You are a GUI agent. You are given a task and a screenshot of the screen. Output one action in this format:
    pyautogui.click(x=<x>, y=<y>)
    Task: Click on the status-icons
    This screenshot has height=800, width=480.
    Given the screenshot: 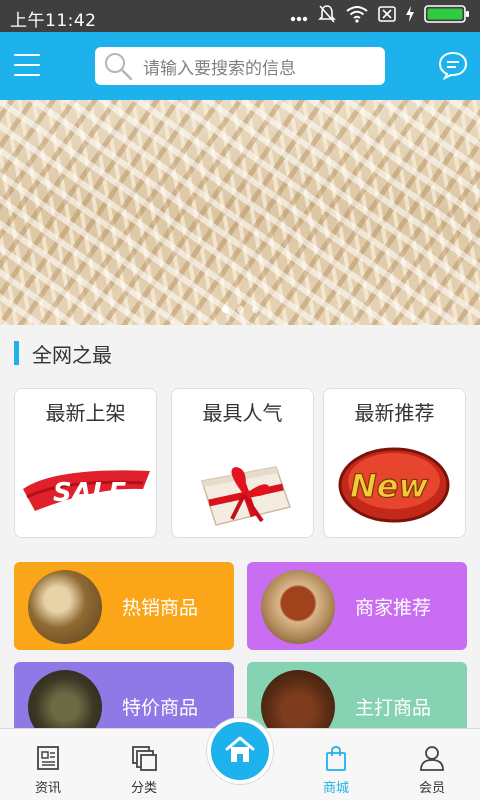 What is the action you would take?
    pyautogui.click(x=380, y=16)
    